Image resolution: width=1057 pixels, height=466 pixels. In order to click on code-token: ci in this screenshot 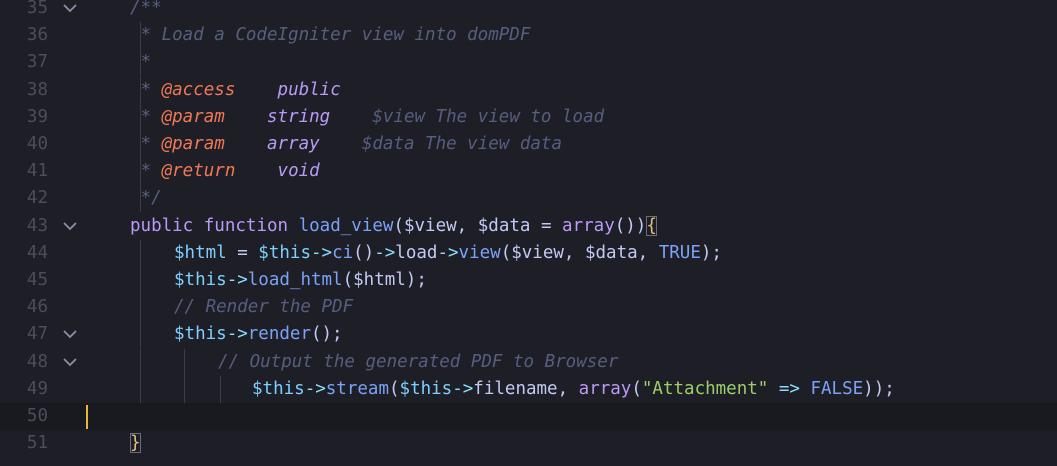, I will do `click(343, 252)`.